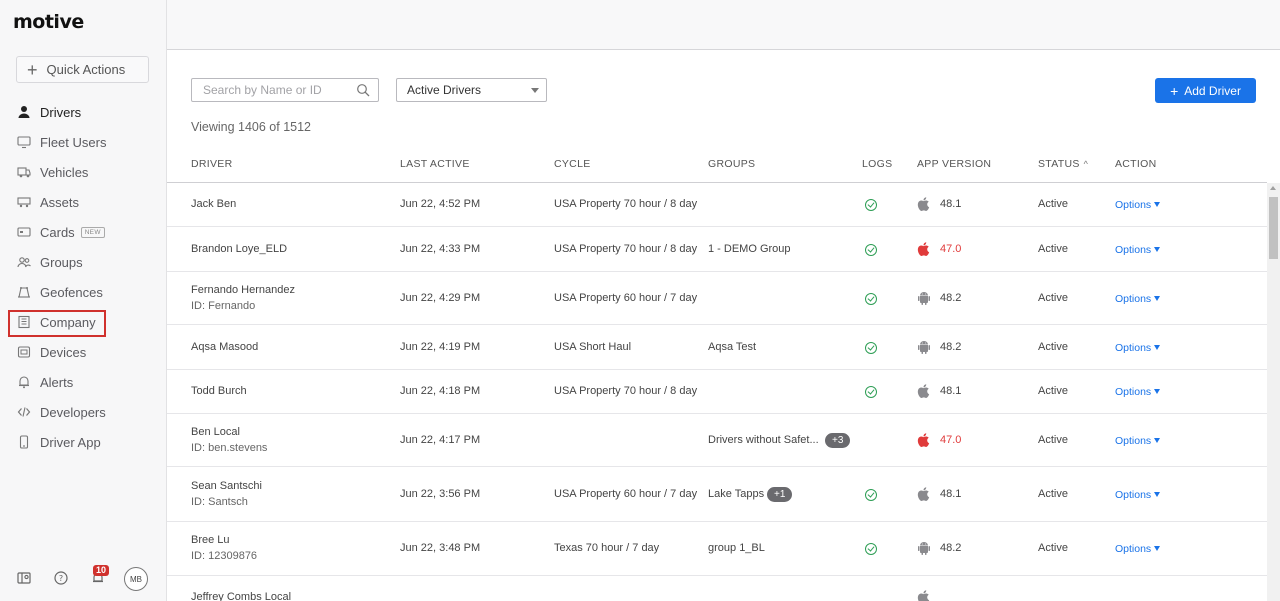 The width and height of the screenshot is (1280, 601). What do you see at coordinates (60, 202) in the screenshot?
I see `sidebar-item-label: Assets` at bounding box center [60, 202].